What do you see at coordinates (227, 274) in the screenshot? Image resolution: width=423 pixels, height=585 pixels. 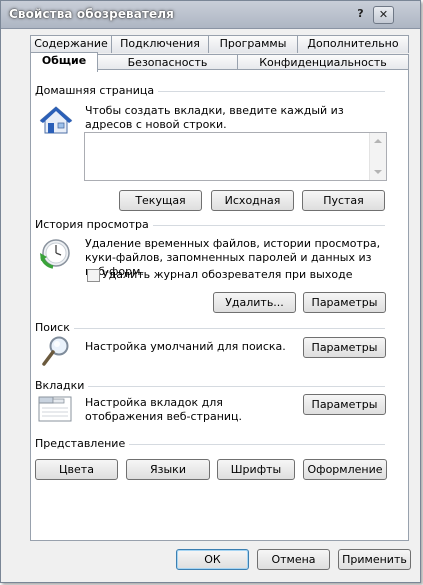 I see `delete-history-on-exit-label: Удалить журнал обозревателя при выходе` at bounding box center [227, 274].